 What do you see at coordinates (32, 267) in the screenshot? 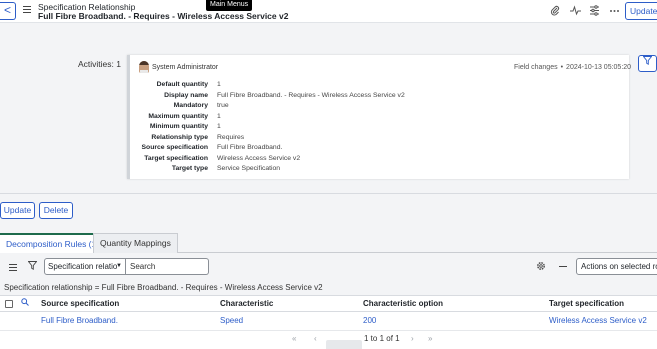
I see `filter-icon` at bounding box center [32, 267].